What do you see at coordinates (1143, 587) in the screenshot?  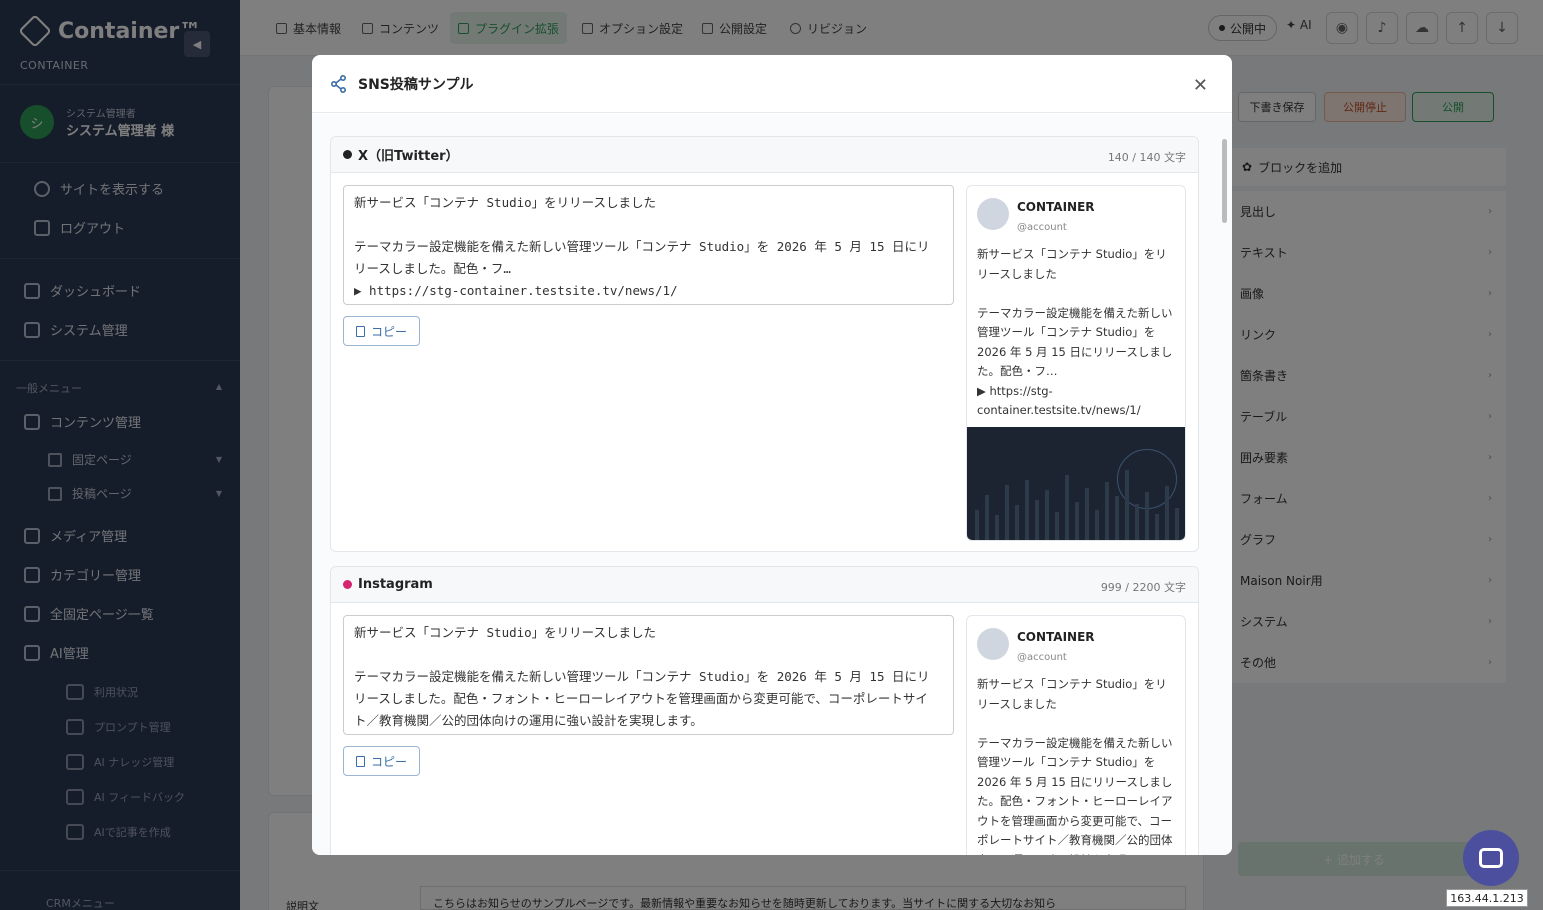 I see `char-count: 999 / 2200 文字` at bounding box center [1143, 587].